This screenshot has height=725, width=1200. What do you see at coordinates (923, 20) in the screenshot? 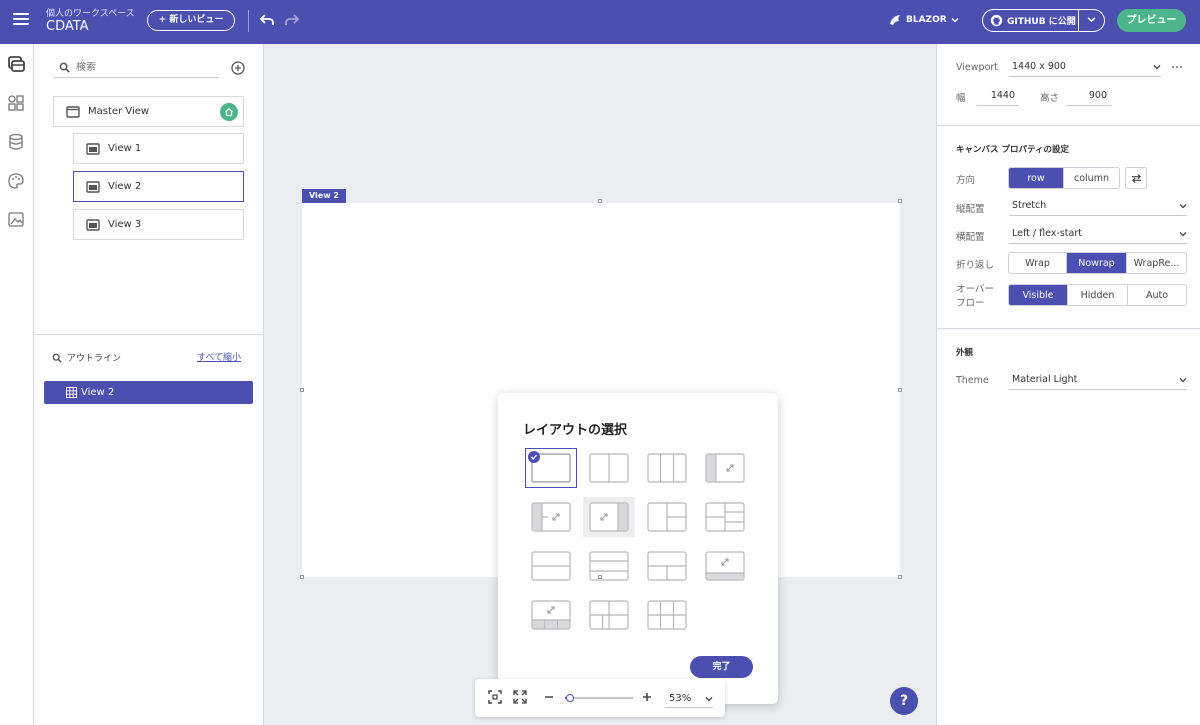
I see `platform-selector: BLAZOR` at bounding box center [923, 20].